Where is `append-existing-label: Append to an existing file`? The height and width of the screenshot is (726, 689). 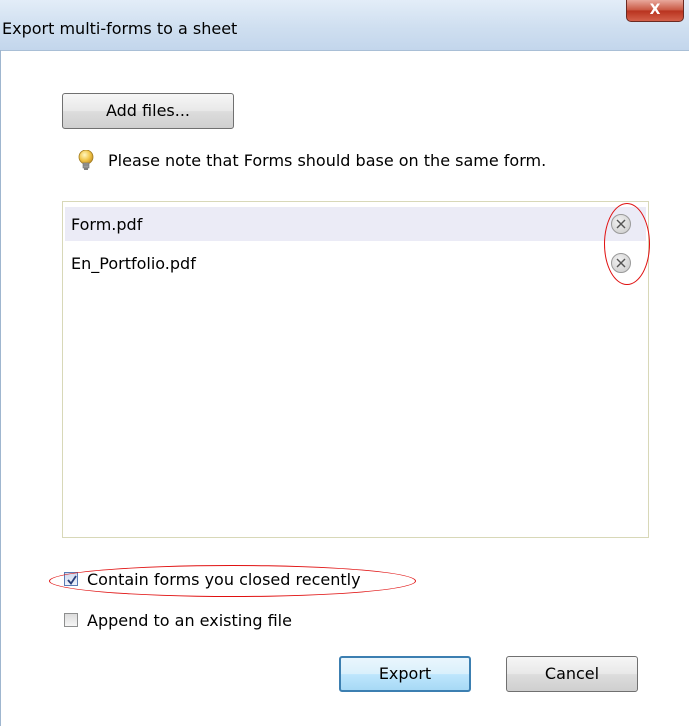 append-existing-label: Append to an existing file is located at coordinates (189, 620).